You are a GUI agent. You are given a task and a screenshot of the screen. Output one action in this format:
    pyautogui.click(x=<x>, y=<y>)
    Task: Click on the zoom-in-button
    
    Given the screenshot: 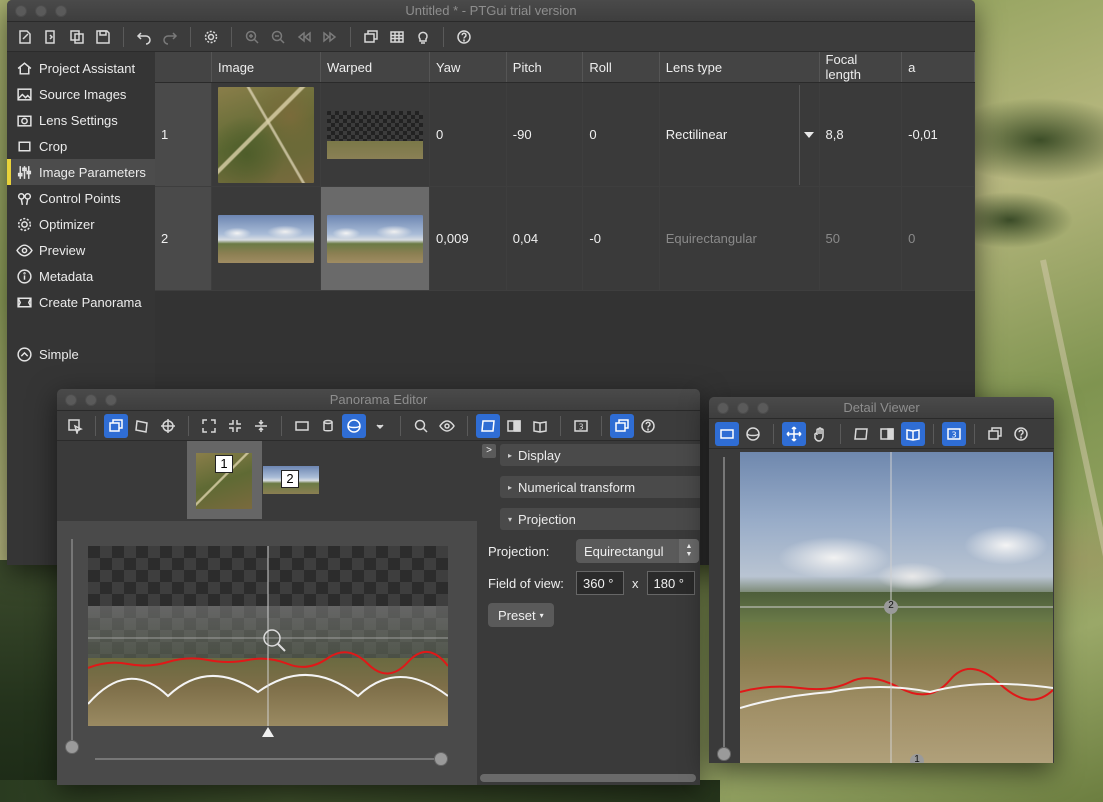 What is the action you would take?
    pyautogui.click(x=252, y=37)
    